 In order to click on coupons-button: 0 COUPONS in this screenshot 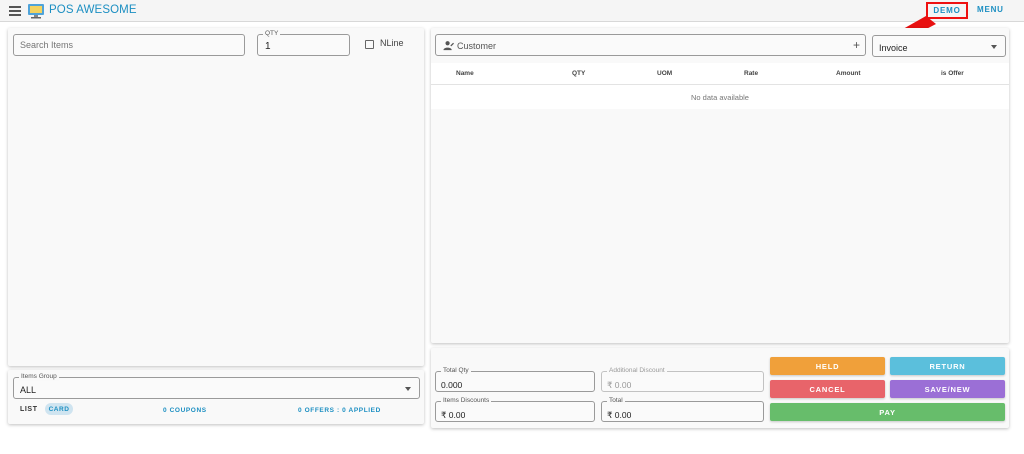, I will do `click(185, 410)`.